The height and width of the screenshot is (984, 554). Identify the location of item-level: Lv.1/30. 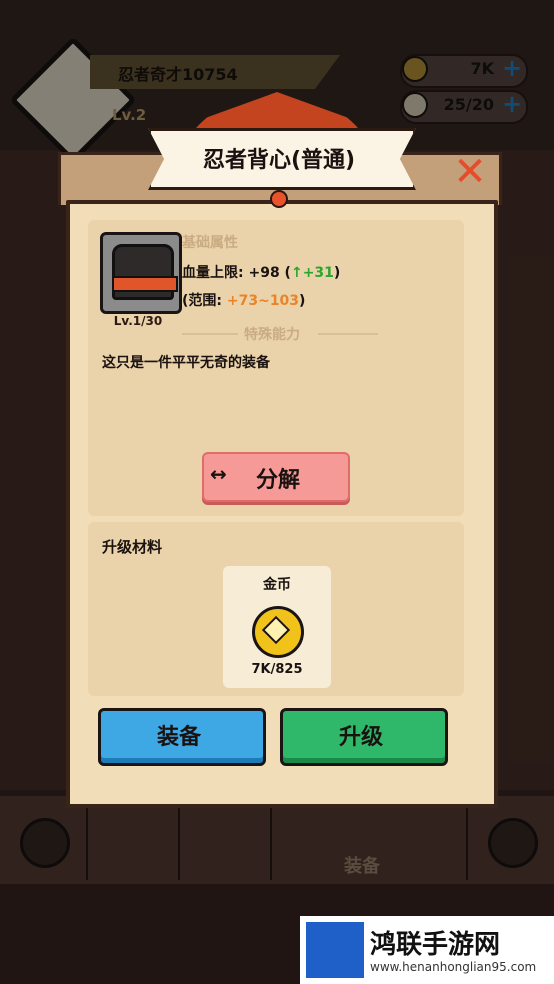
(138, 321).